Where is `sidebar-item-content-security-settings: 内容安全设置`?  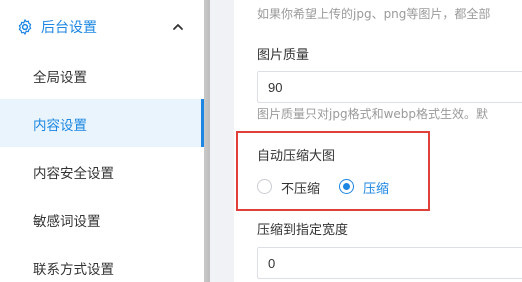 sidebar-item-content-security-settings: 内容安全设置 is located at coordinates (102, 171).